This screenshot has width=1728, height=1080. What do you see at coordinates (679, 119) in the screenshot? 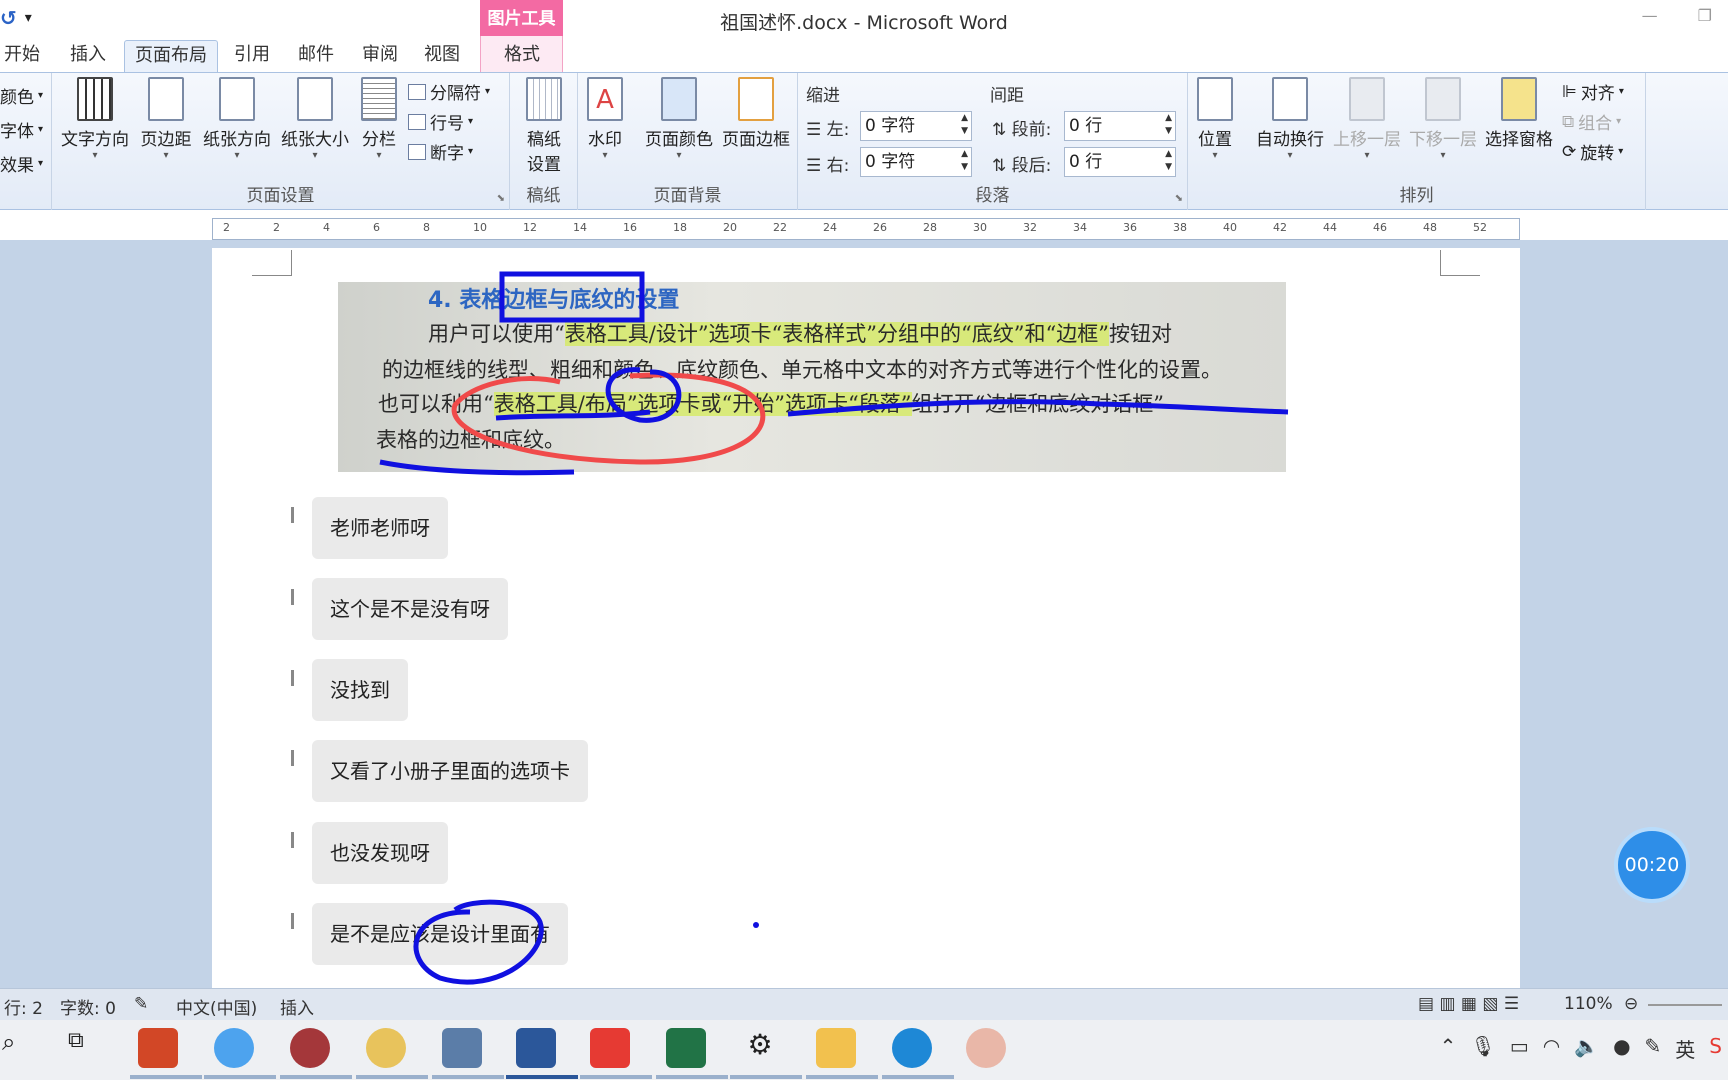
I see `page-color-button: 页面颜色 ▾` at bounding box center [679, 119].